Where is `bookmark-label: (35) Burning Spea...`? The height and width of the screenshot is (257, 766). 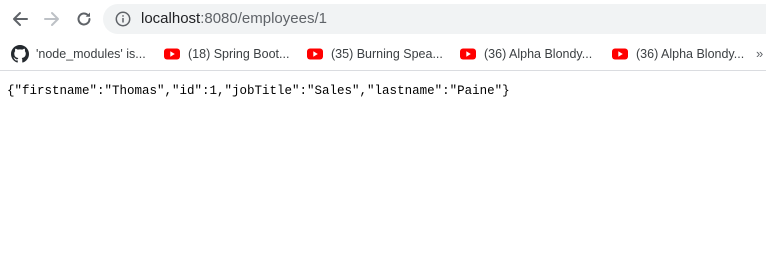
bookmark-label: (35) Burning Spea... is located at coordinates (387, 54).